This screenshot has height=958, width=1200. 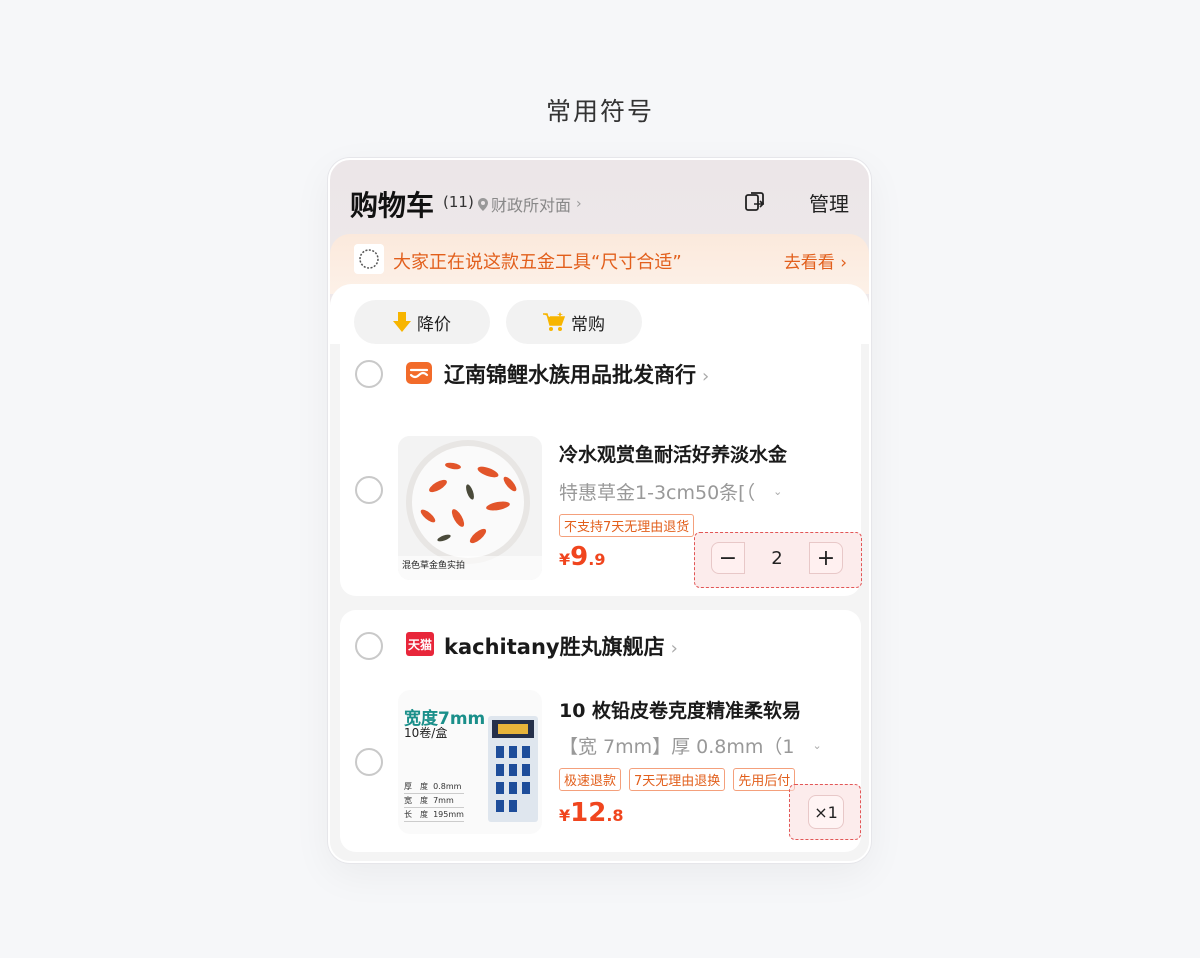 I want to click on location-pin-icon, so click(x=483, y=204).